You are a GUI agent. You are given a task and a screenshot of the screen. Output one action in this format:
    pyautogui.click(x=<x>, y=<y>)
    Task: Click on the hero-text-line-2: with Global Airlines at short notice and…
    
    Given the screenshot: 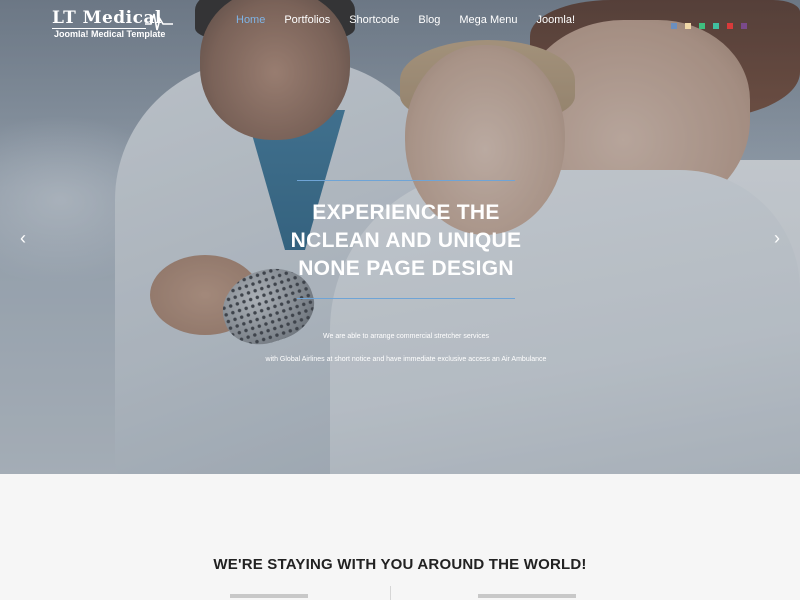 What is the action you would take?
    pyautogui.click(x=406, y=359)
    